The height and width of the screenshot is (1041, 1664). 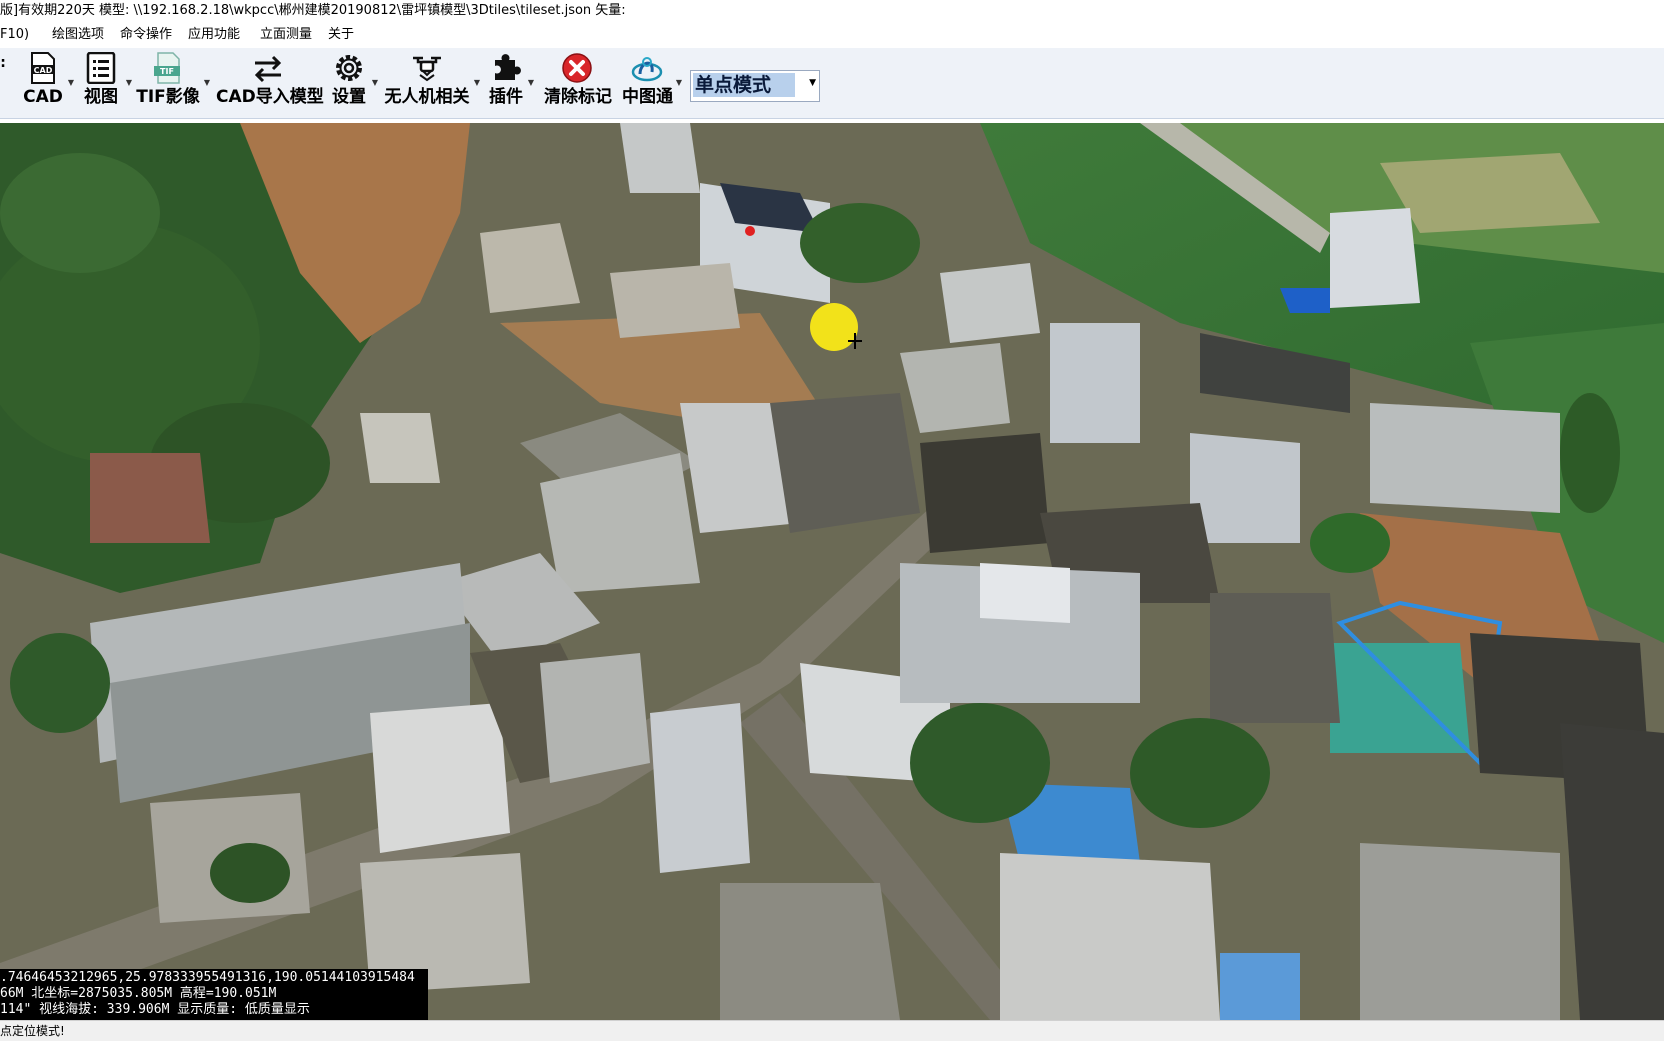 What do you see at coordinates (832, 1030) in the screenshot?
I see `status-bar: 点定位模式!` at bounding box center [832, 1030].